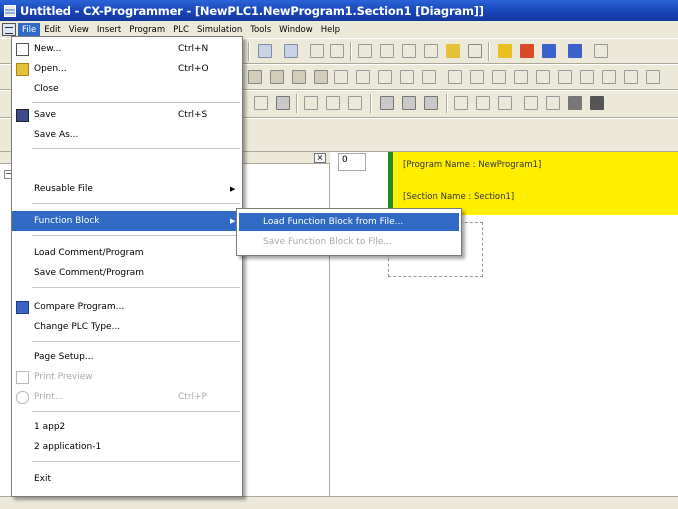  What do you see at coordinates (127, 427) in the screenshot?
I see `menu-item-recent-1: 1 app2` at bounding box center [127, 427].